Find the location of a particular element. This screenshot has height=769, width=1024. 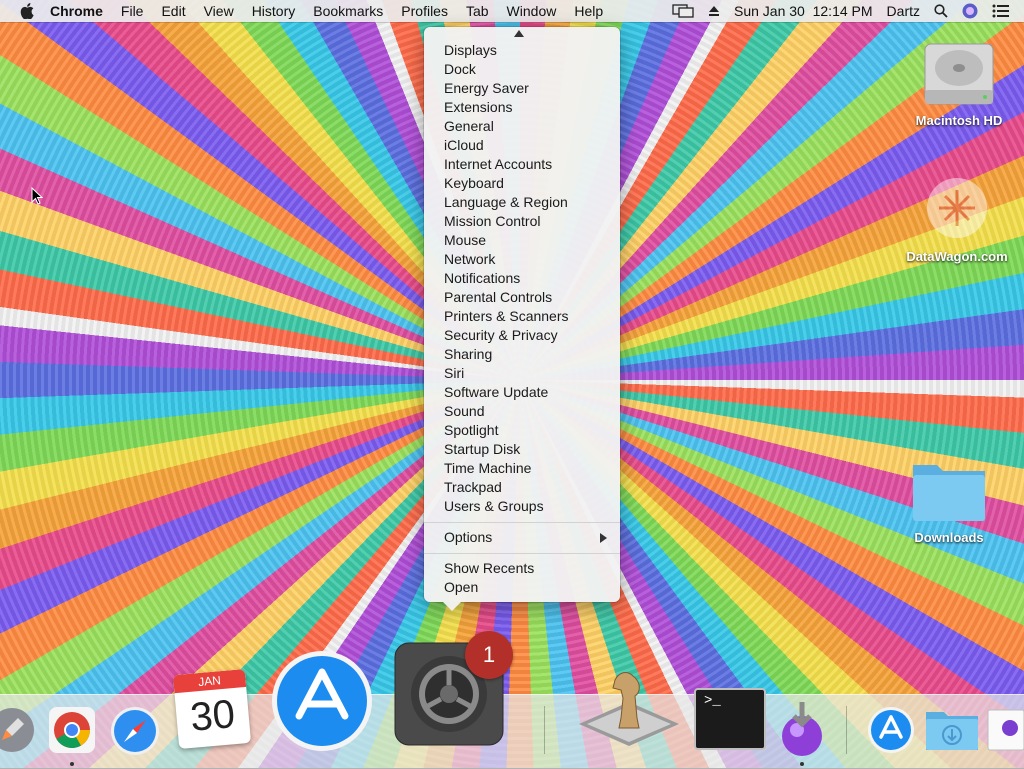

dock-calendar: JAN 30 is located at coordinates (212, 709).